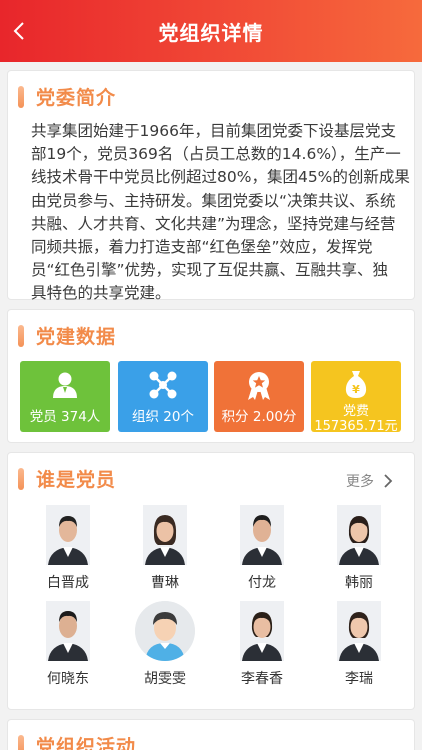 This screenshot has width=422, height=750. I want to click on member-name: 李春香, so click(262, 679).